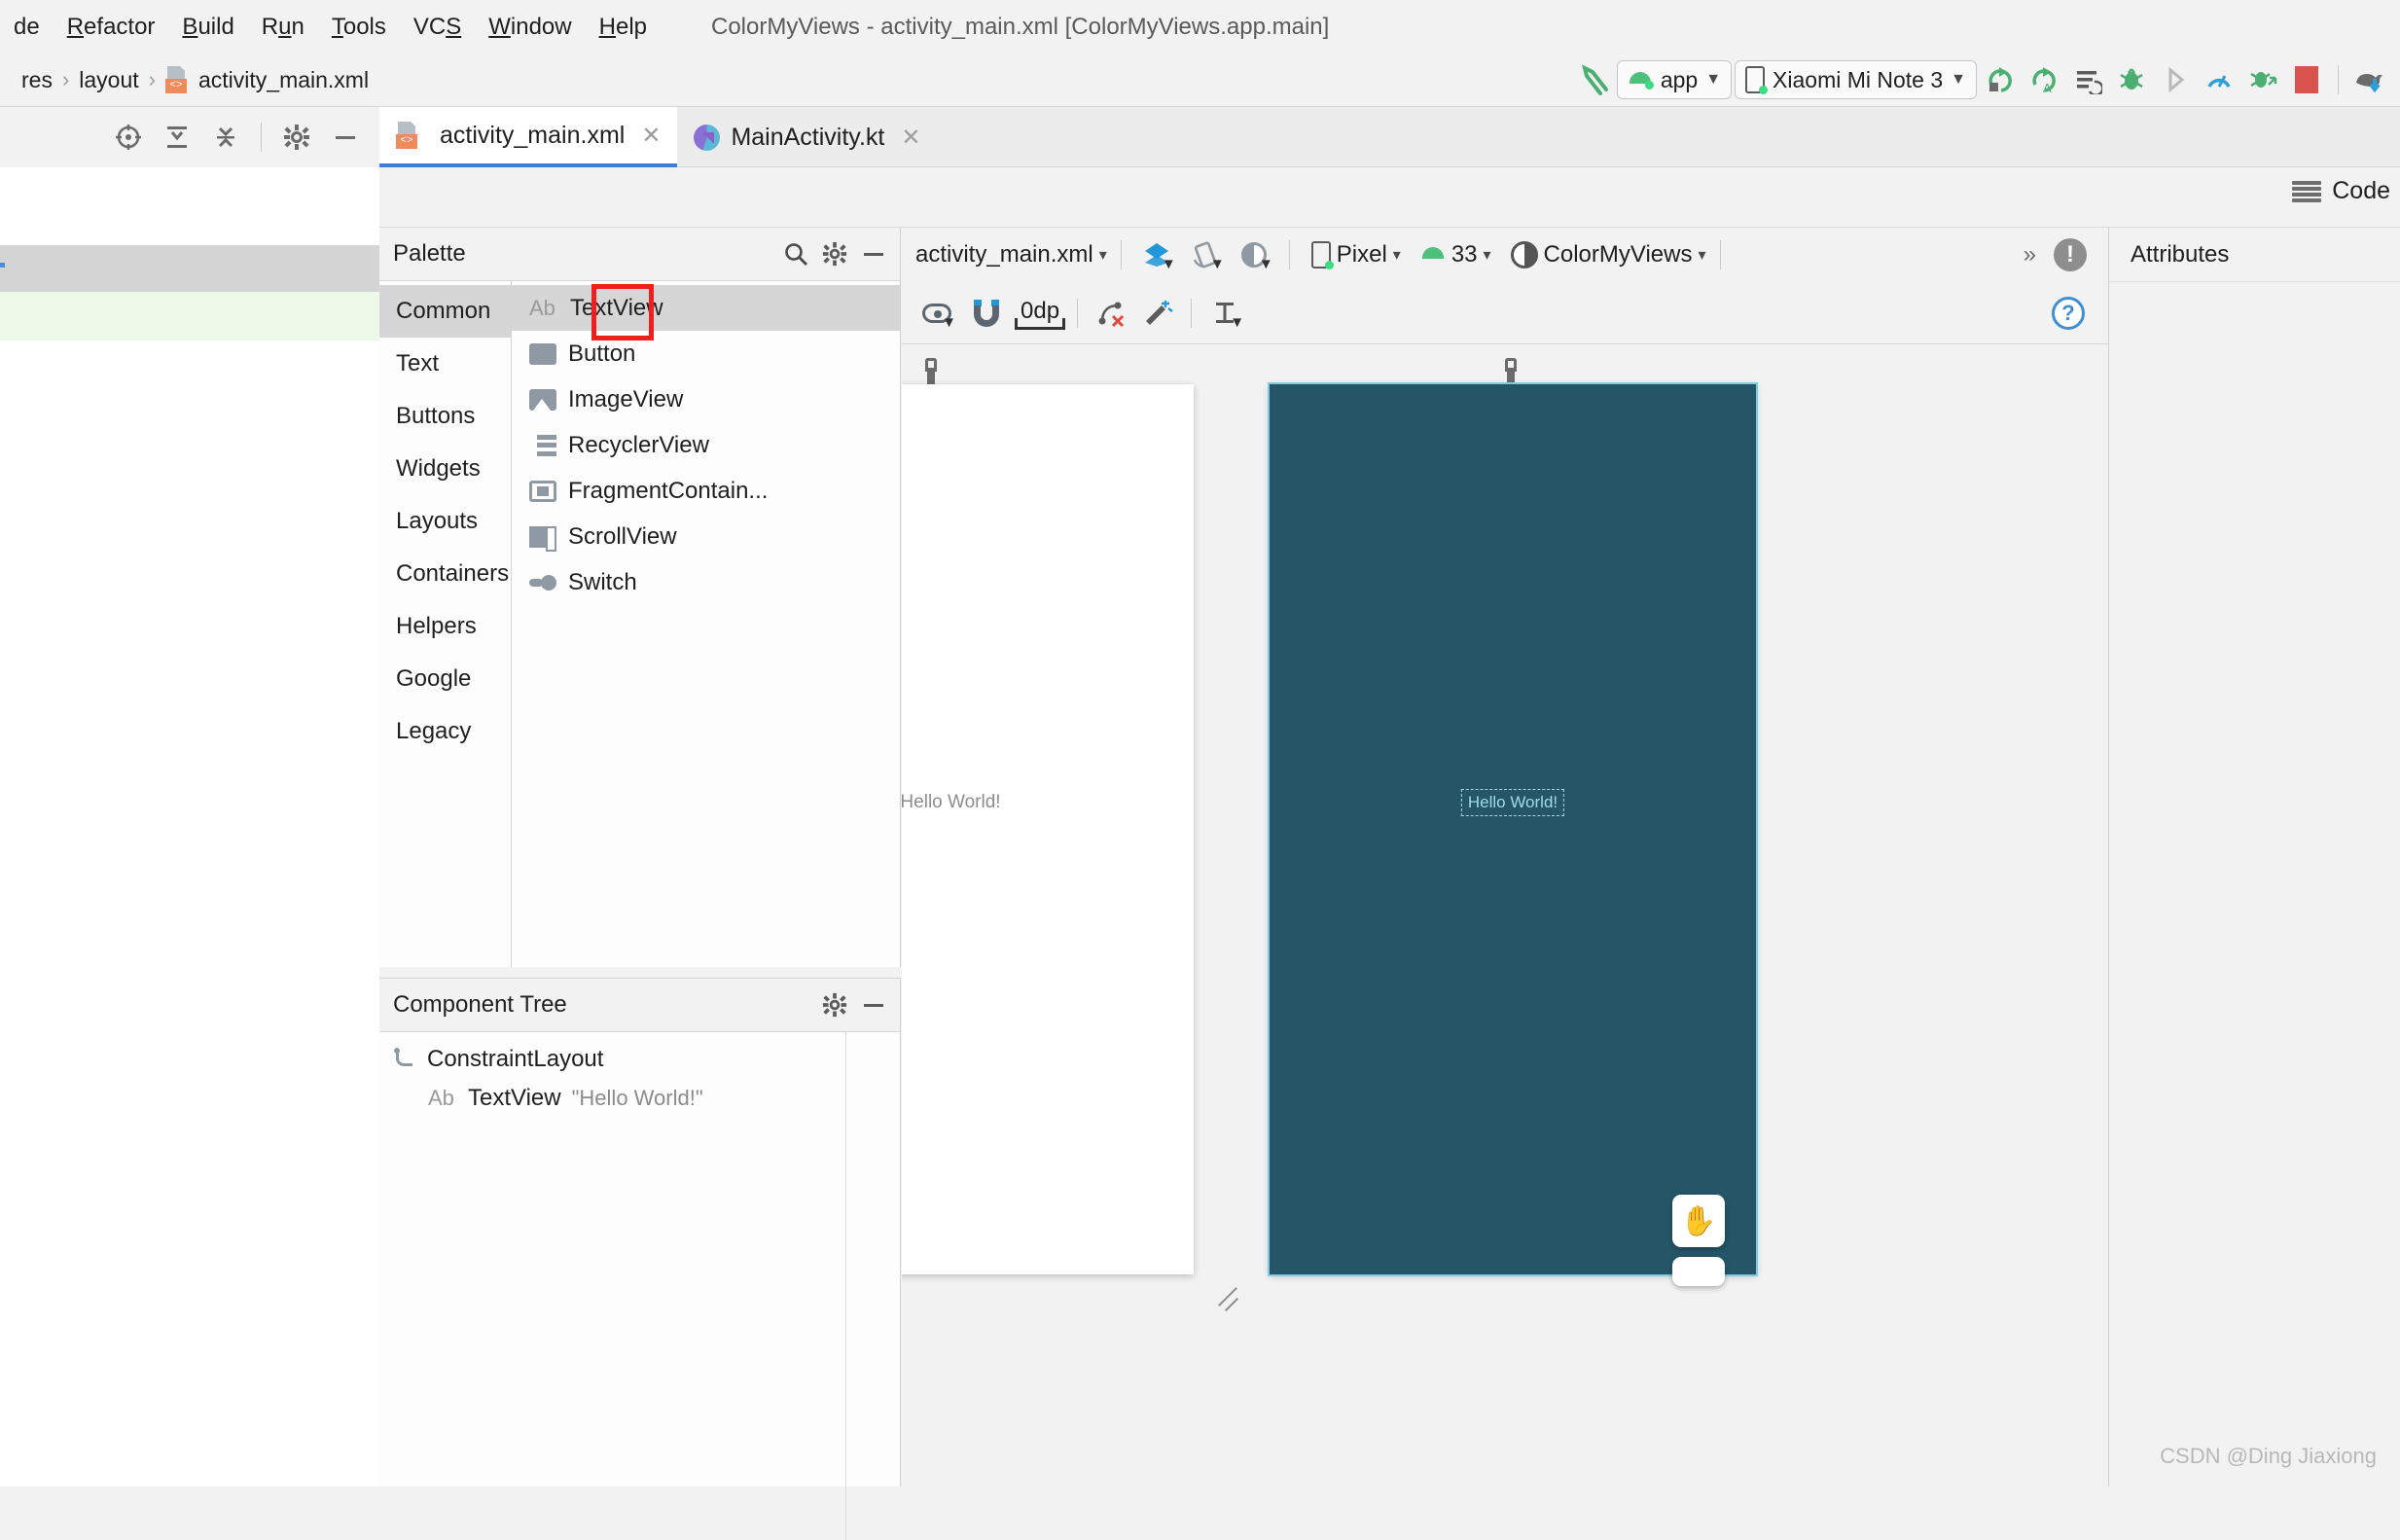  What do you see at coordinates (1698, 1221) in the screenshot?
I see `hand-pan-icon: ✋` at bounding box center [1698, 1221].